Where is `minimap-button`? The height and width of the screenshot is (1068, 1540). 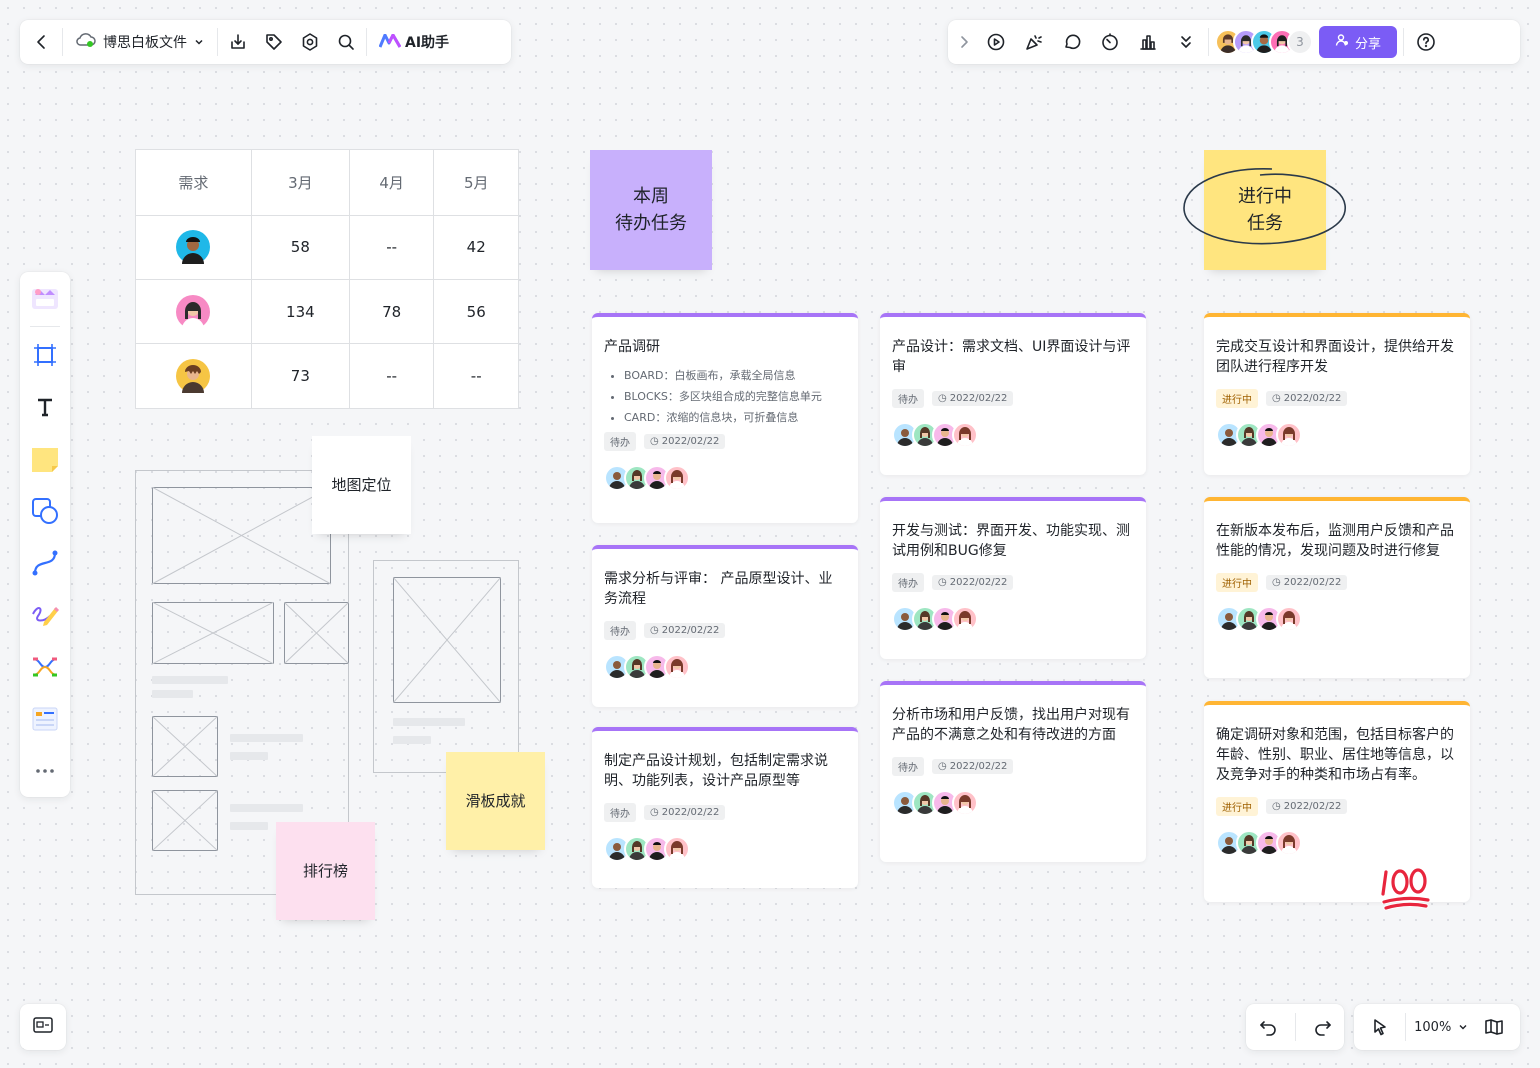
minimap-button is located at coordinates (43, 1027).